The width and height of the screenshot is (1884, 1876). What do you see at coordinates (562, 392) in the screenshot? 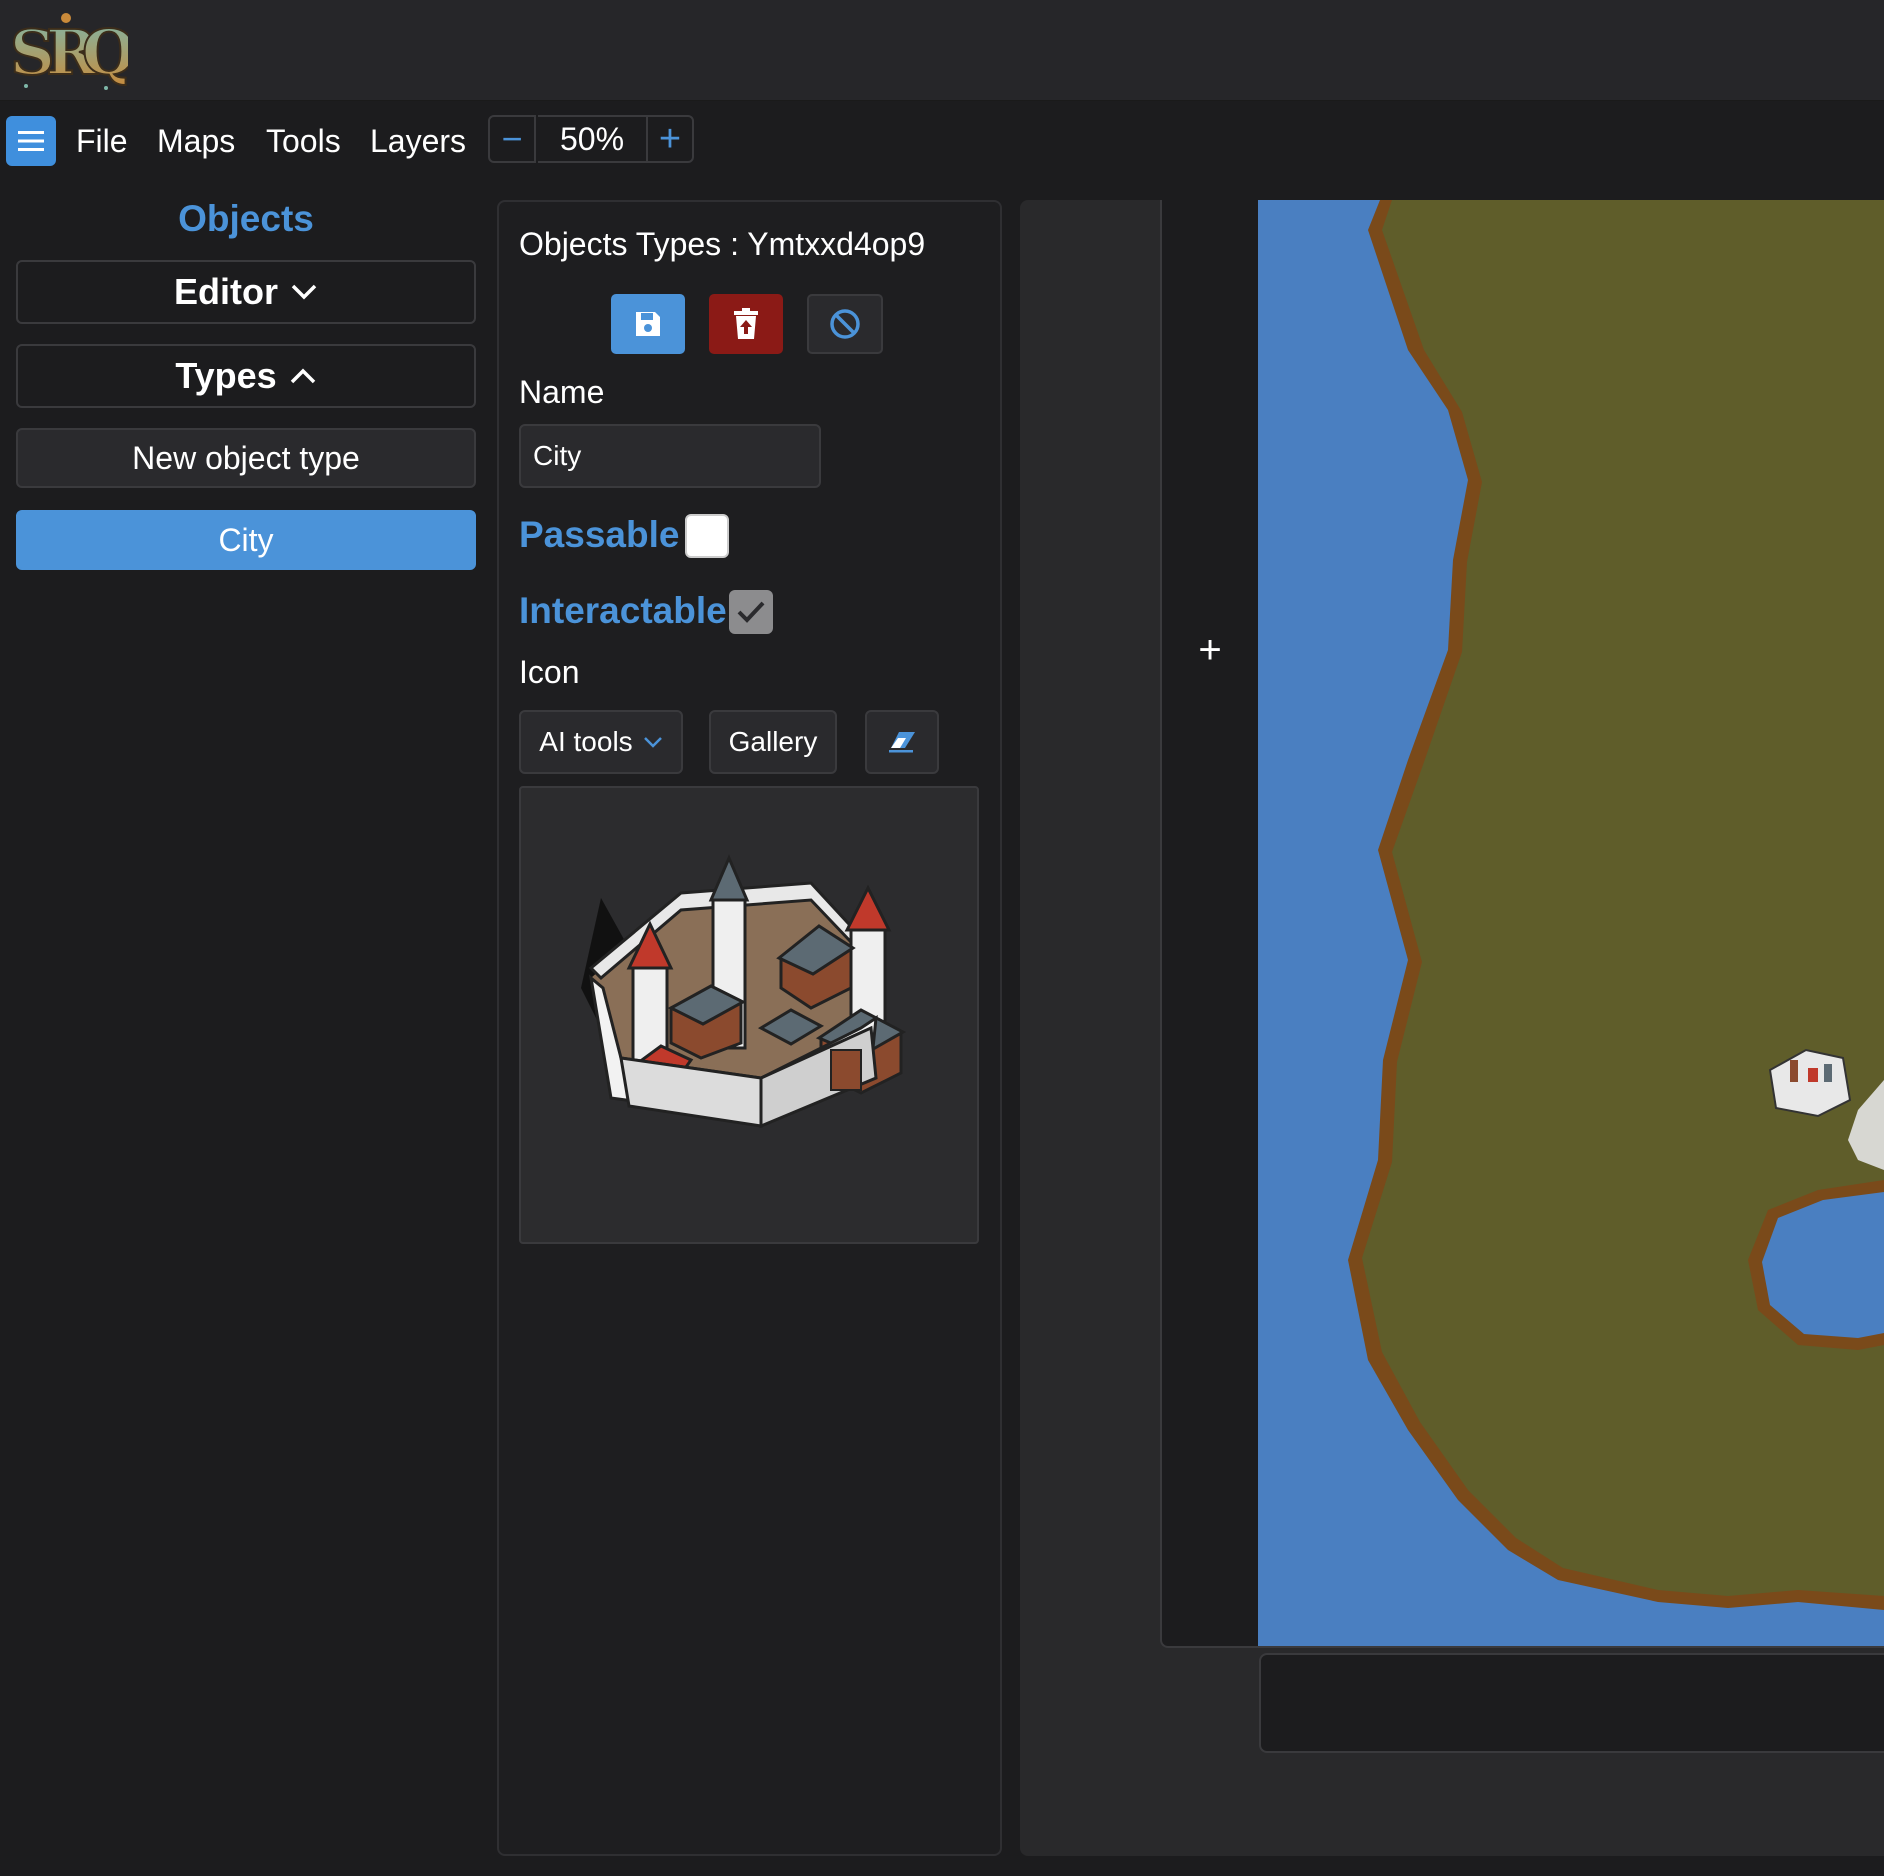
I see `name-label: Name` at bounding box center [562, 392].